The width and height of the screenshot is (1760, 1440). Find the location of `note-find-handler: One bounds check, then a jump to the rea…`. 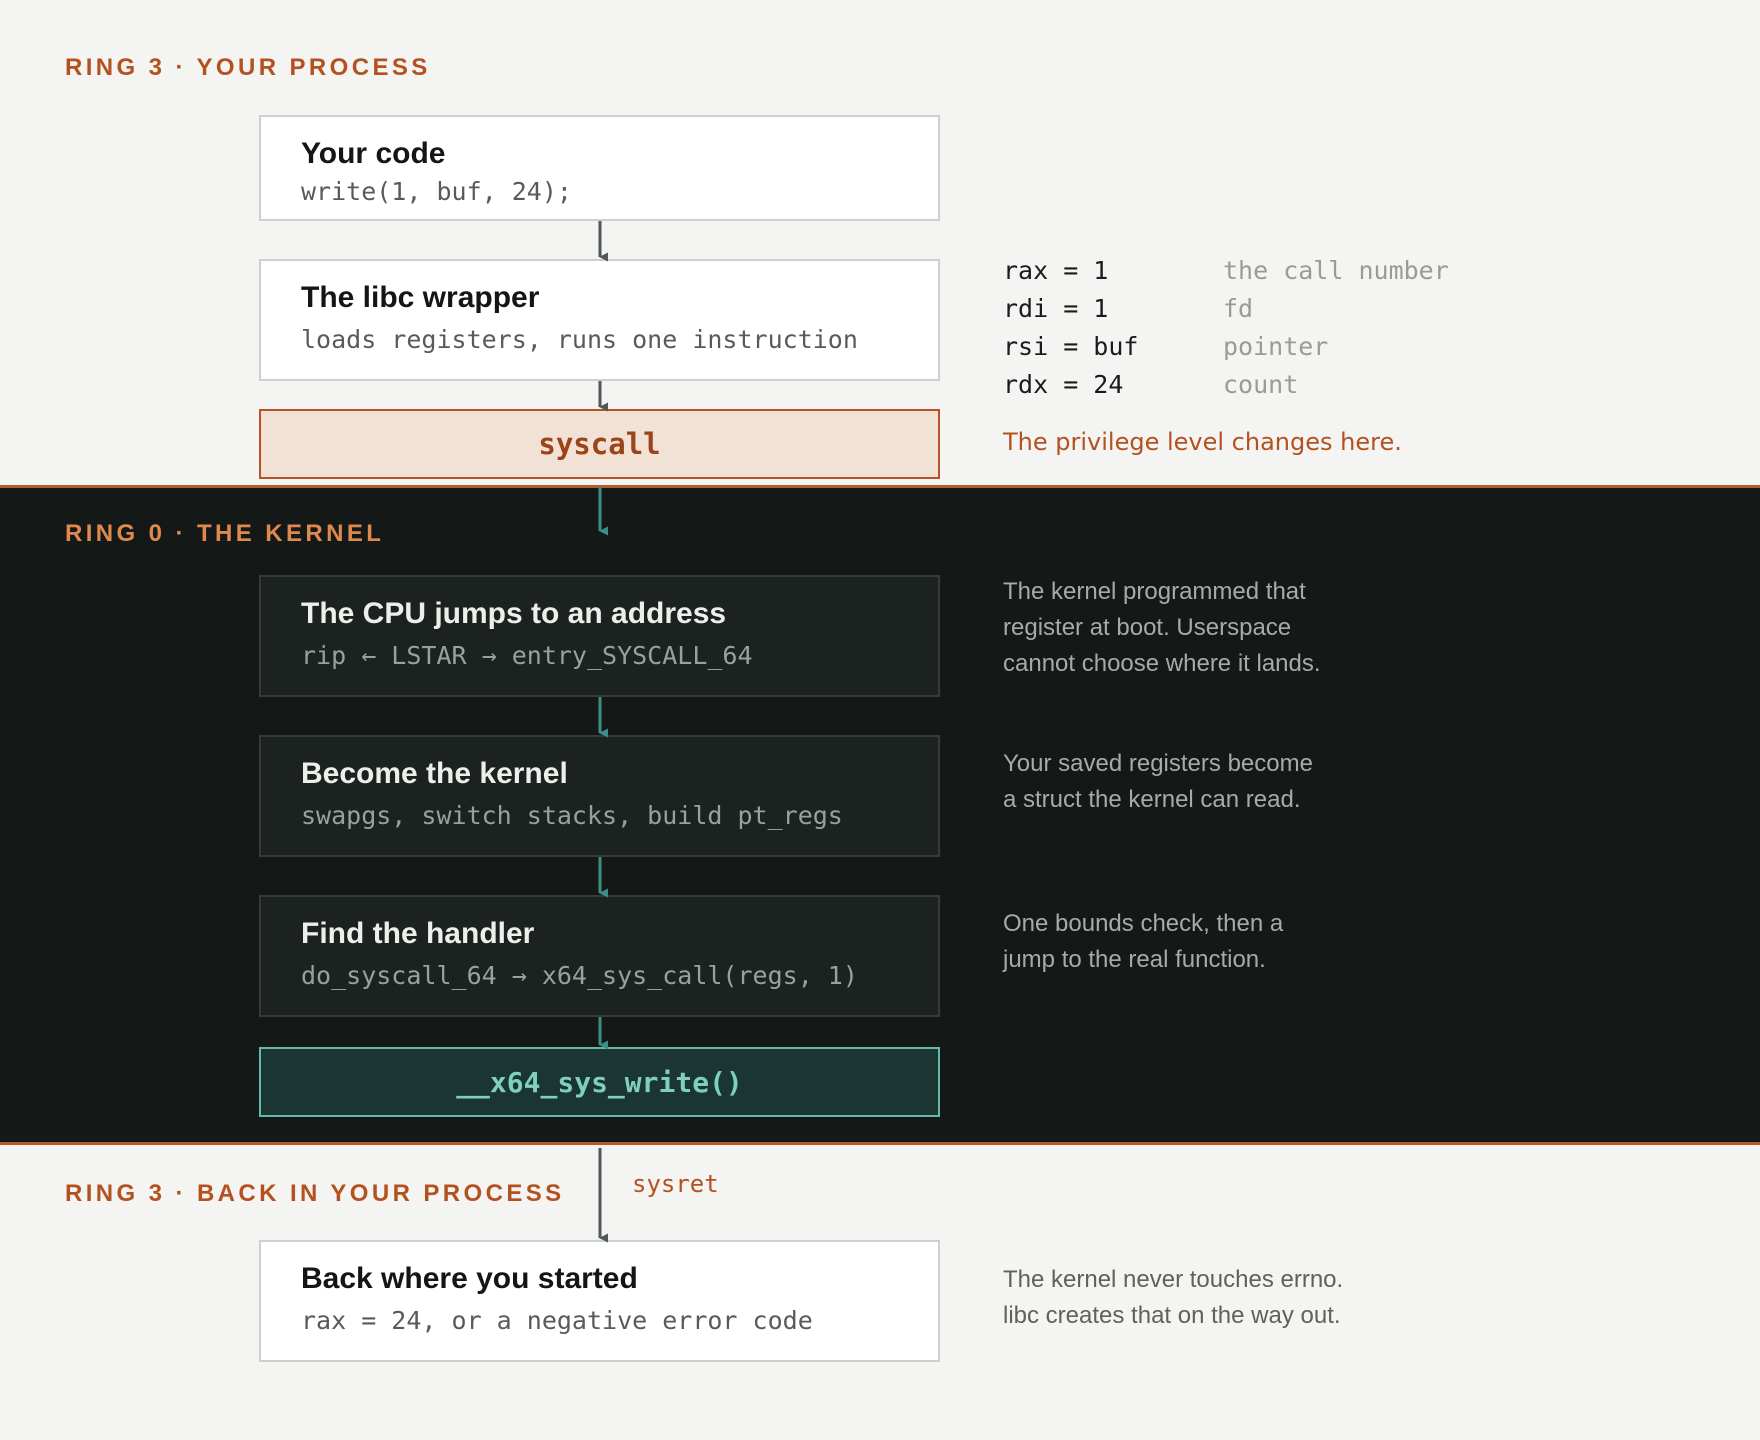

note-find-handler: One bounds check, then a jump to the rea… is located at coordinates (1143, 942).